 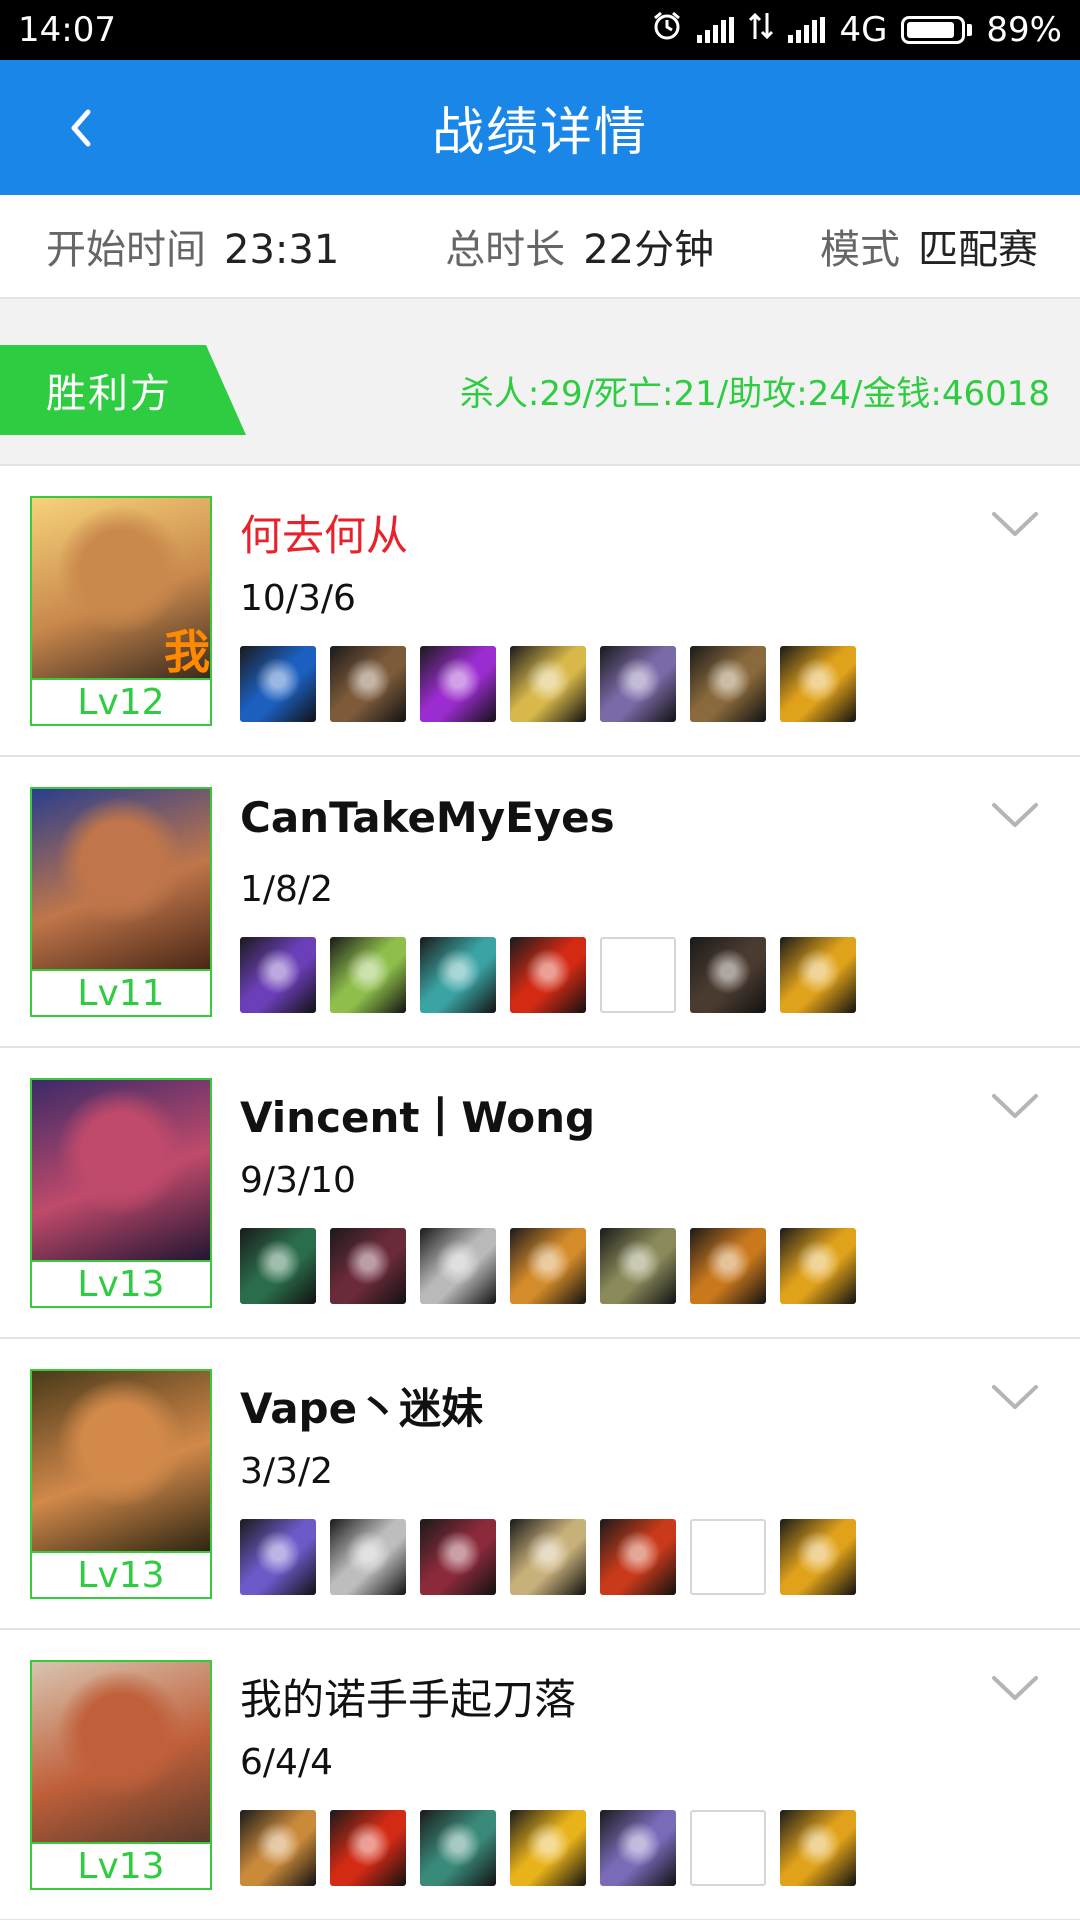 I want to click on duration-label: 总时长, so click(x=505, y=250).